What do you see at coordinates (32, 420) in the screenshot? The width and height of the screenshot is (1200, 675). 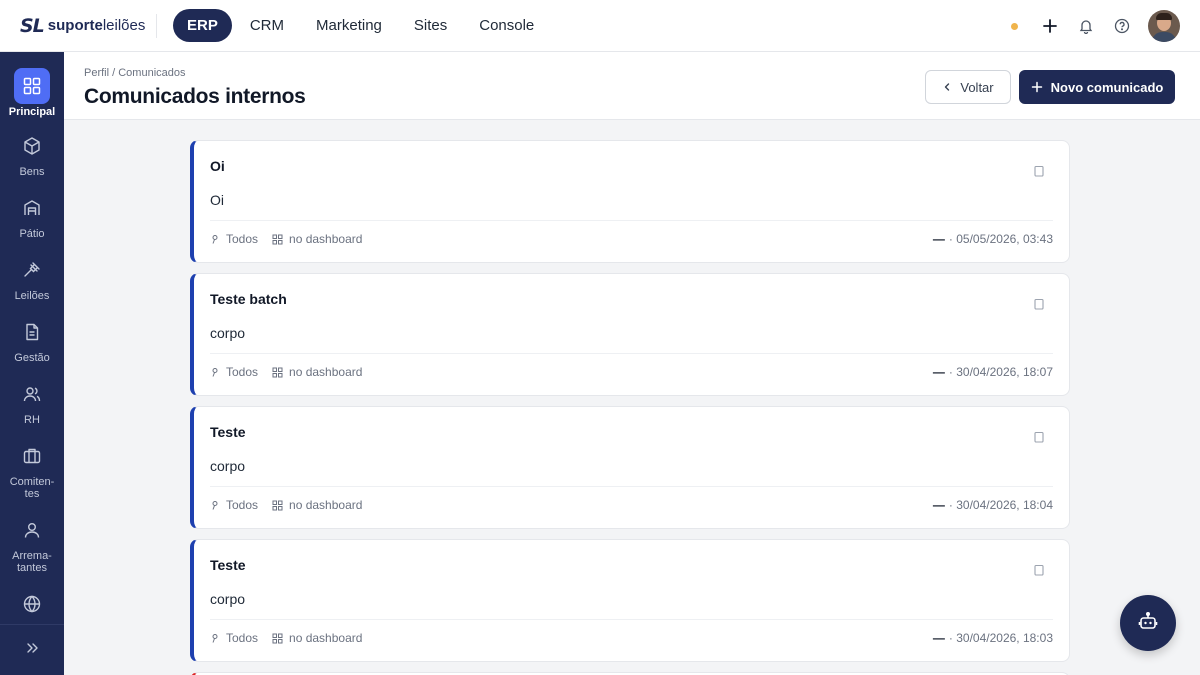 I see `sidebar-item-label: RH` at bounding box center [32, 420].